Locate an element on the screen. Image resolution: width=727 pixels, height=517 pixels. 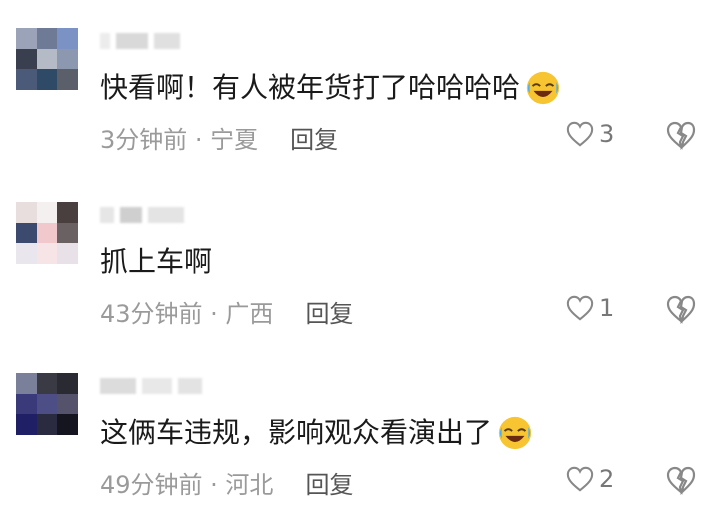
comment-meta: 43分钟前 · 广西 回复 is located at coordinates (226, 311).